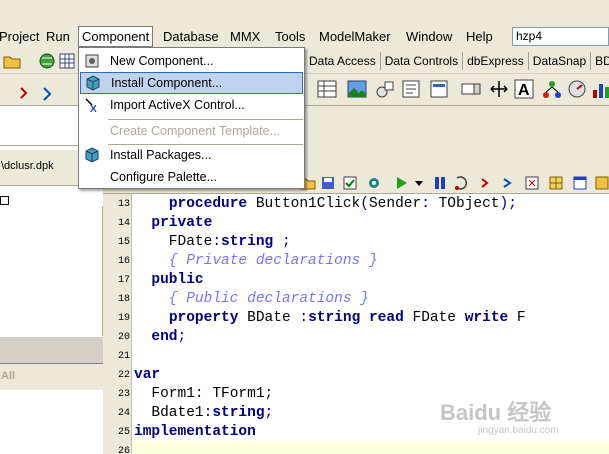  What do you see at coordinates (370, 447) in the screenshot?
I see `current-line-highlight` at bounding box center [370, 447].